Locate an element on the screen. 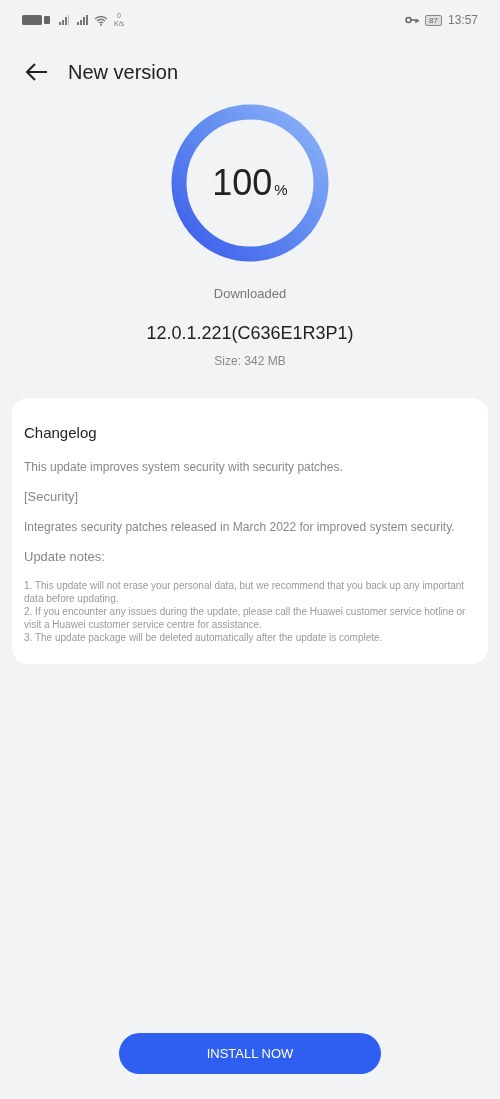  clock: 13:57 is located at coordinates (462, 20).